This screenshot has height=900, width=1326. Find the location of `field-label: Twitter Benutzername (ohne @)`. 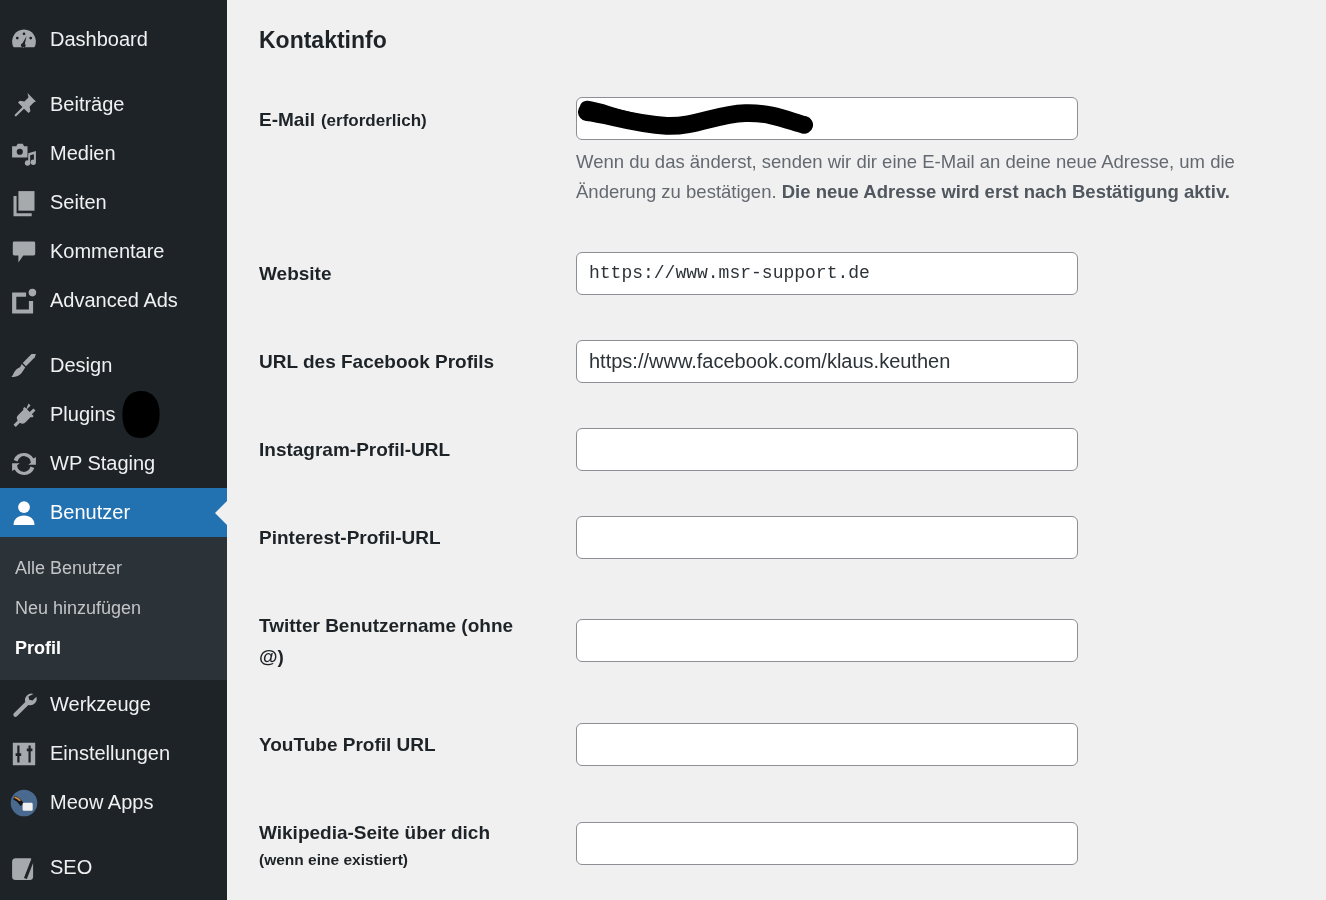

field-label: Twitter Benutzername (ohne @) is located at coordinates (386, 641).